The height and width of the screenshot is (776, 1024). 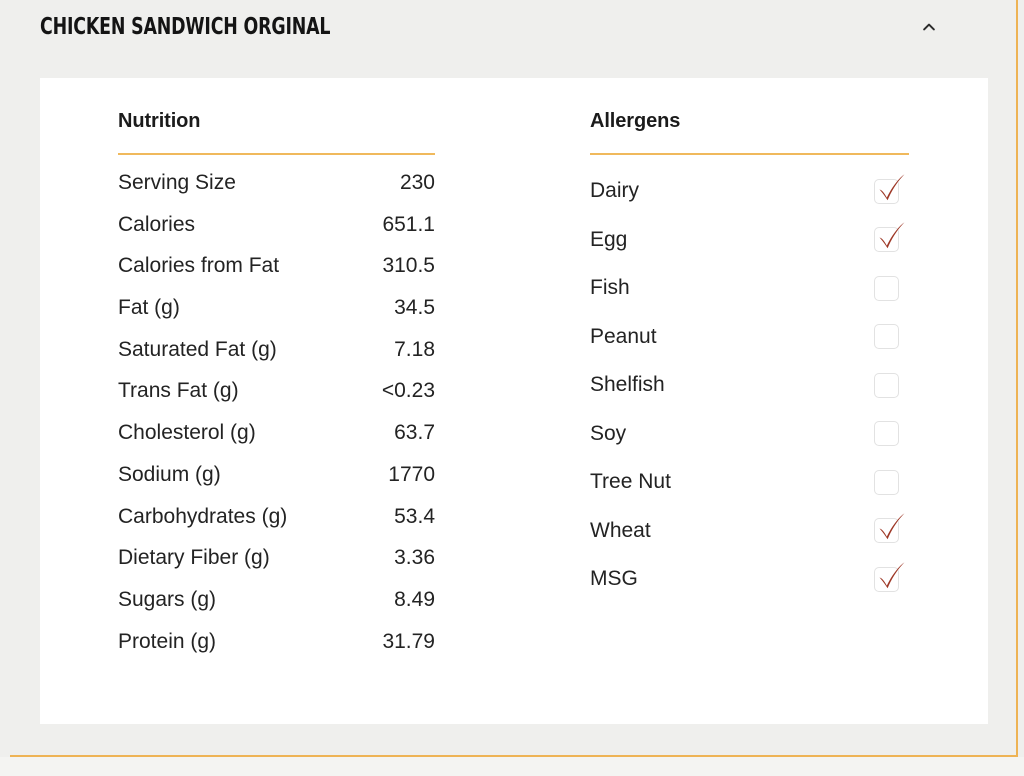 I want to click on nutrition-row-value: 31.79, so click(x=408, y=641).